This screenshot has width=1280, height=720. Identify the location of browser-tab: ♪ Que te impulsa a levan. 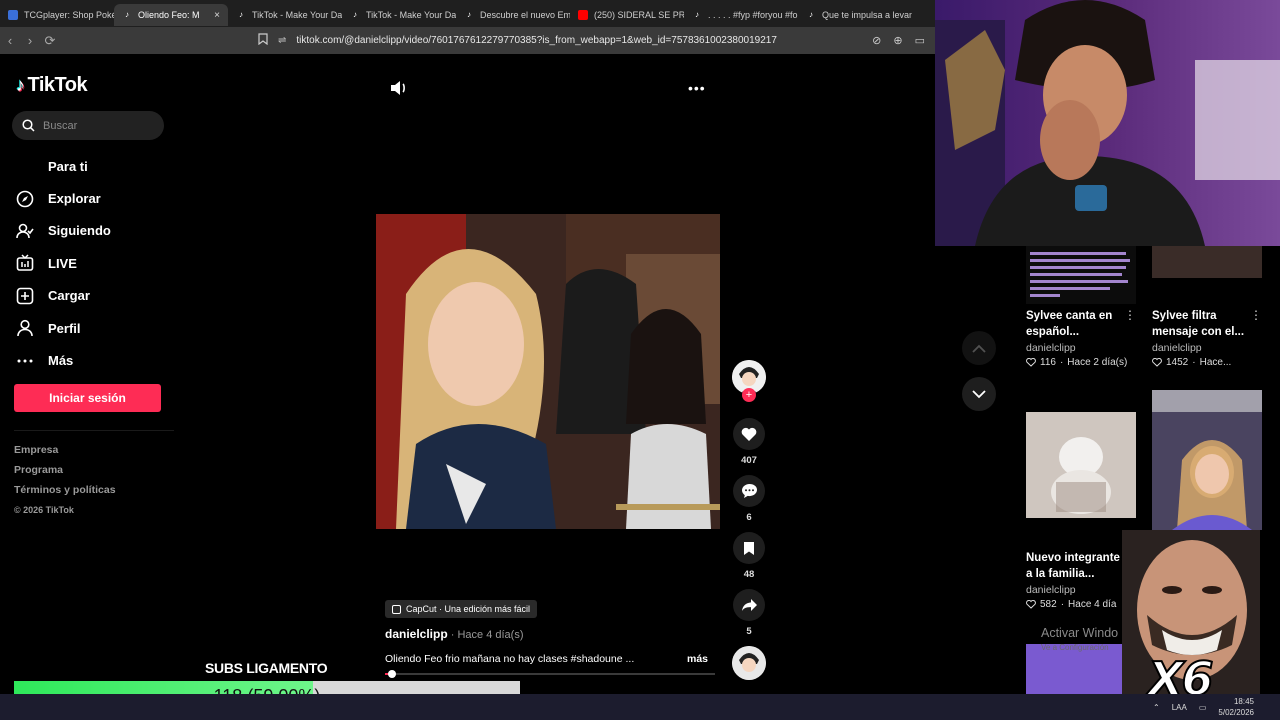
(855, 15).